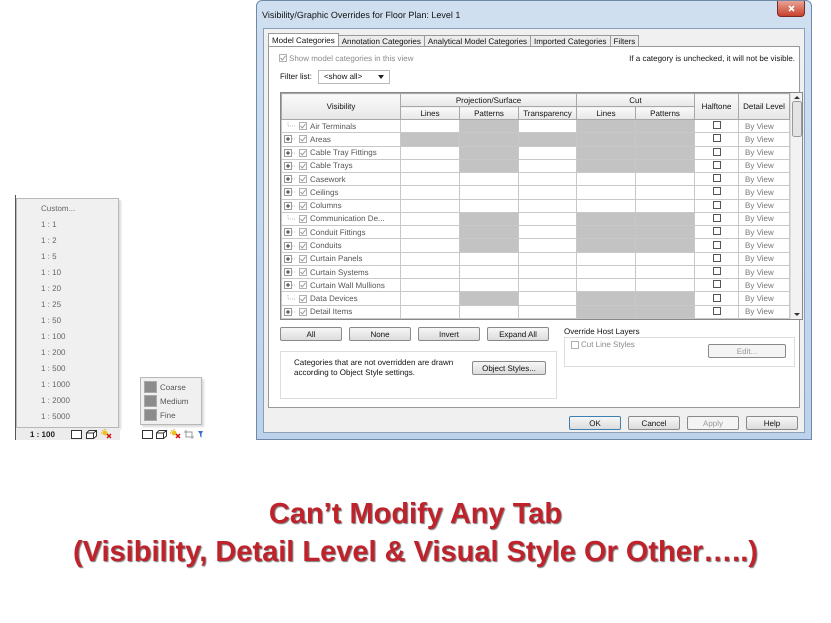 The image size is (831, 623). I want to click on column-header: Halftone, so click(716, 107).